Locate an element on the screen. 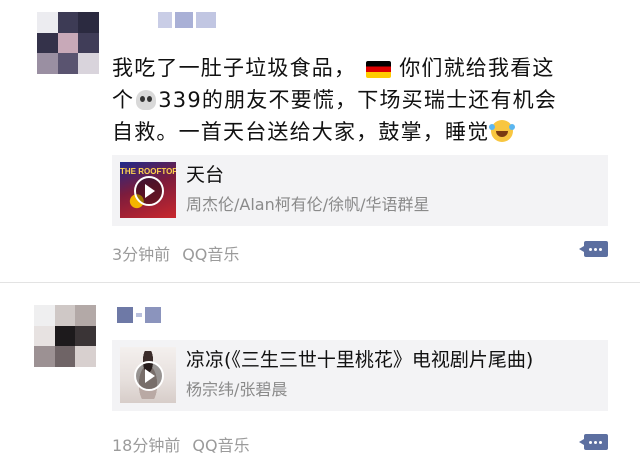 Image resolution: width=640 pixels, height=462 pixels. music-card: THE ROOFTOP 天台 周杰伦/Alan柯有伦/徐帆/华语群星 is located at coordinates (360, 190).